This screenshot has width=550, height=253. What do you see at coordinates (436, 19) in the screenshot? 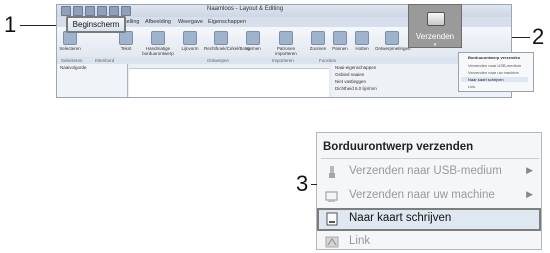
I see `send-icon` at bounding box center [436, 19].